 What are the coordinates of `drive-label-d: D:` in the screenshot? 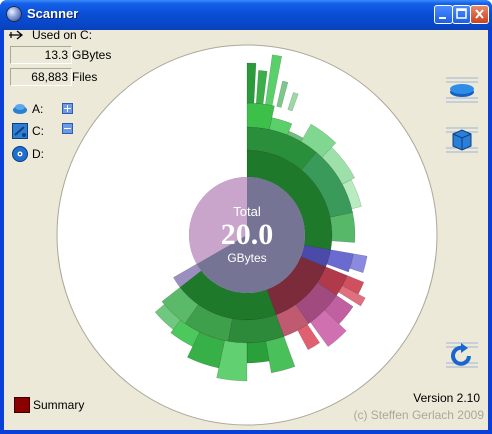 It's located at (38, 154).